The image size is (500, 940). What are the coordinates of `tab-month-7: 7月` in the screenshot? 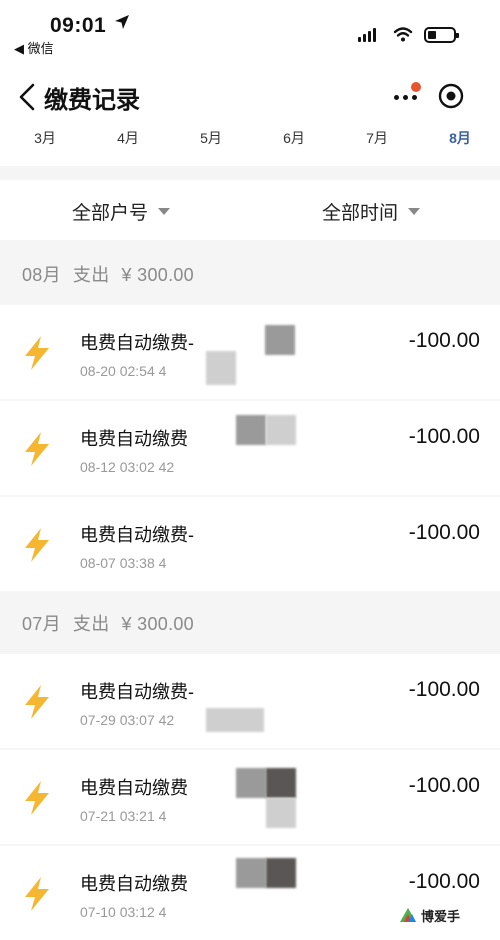 It's located at (377, 138).